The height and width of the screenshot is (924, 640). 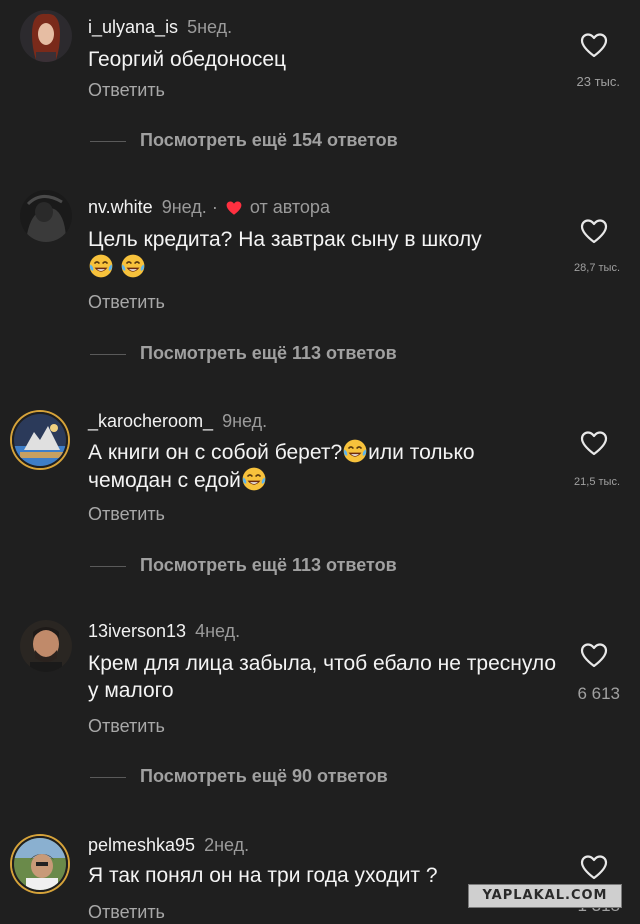 I want to click on timestamp: 2нед., so click(x=227, y=845).